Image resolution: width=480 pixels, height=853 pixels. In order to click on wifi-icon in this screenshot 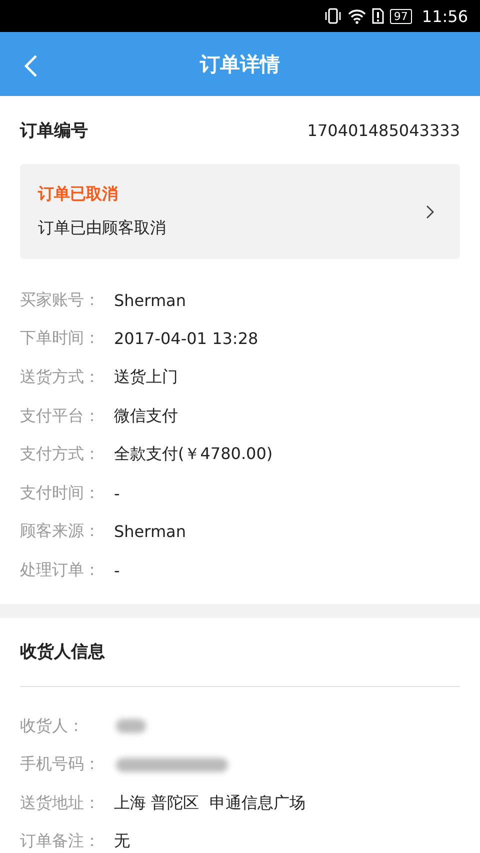, I will do `click(357, 16)`.